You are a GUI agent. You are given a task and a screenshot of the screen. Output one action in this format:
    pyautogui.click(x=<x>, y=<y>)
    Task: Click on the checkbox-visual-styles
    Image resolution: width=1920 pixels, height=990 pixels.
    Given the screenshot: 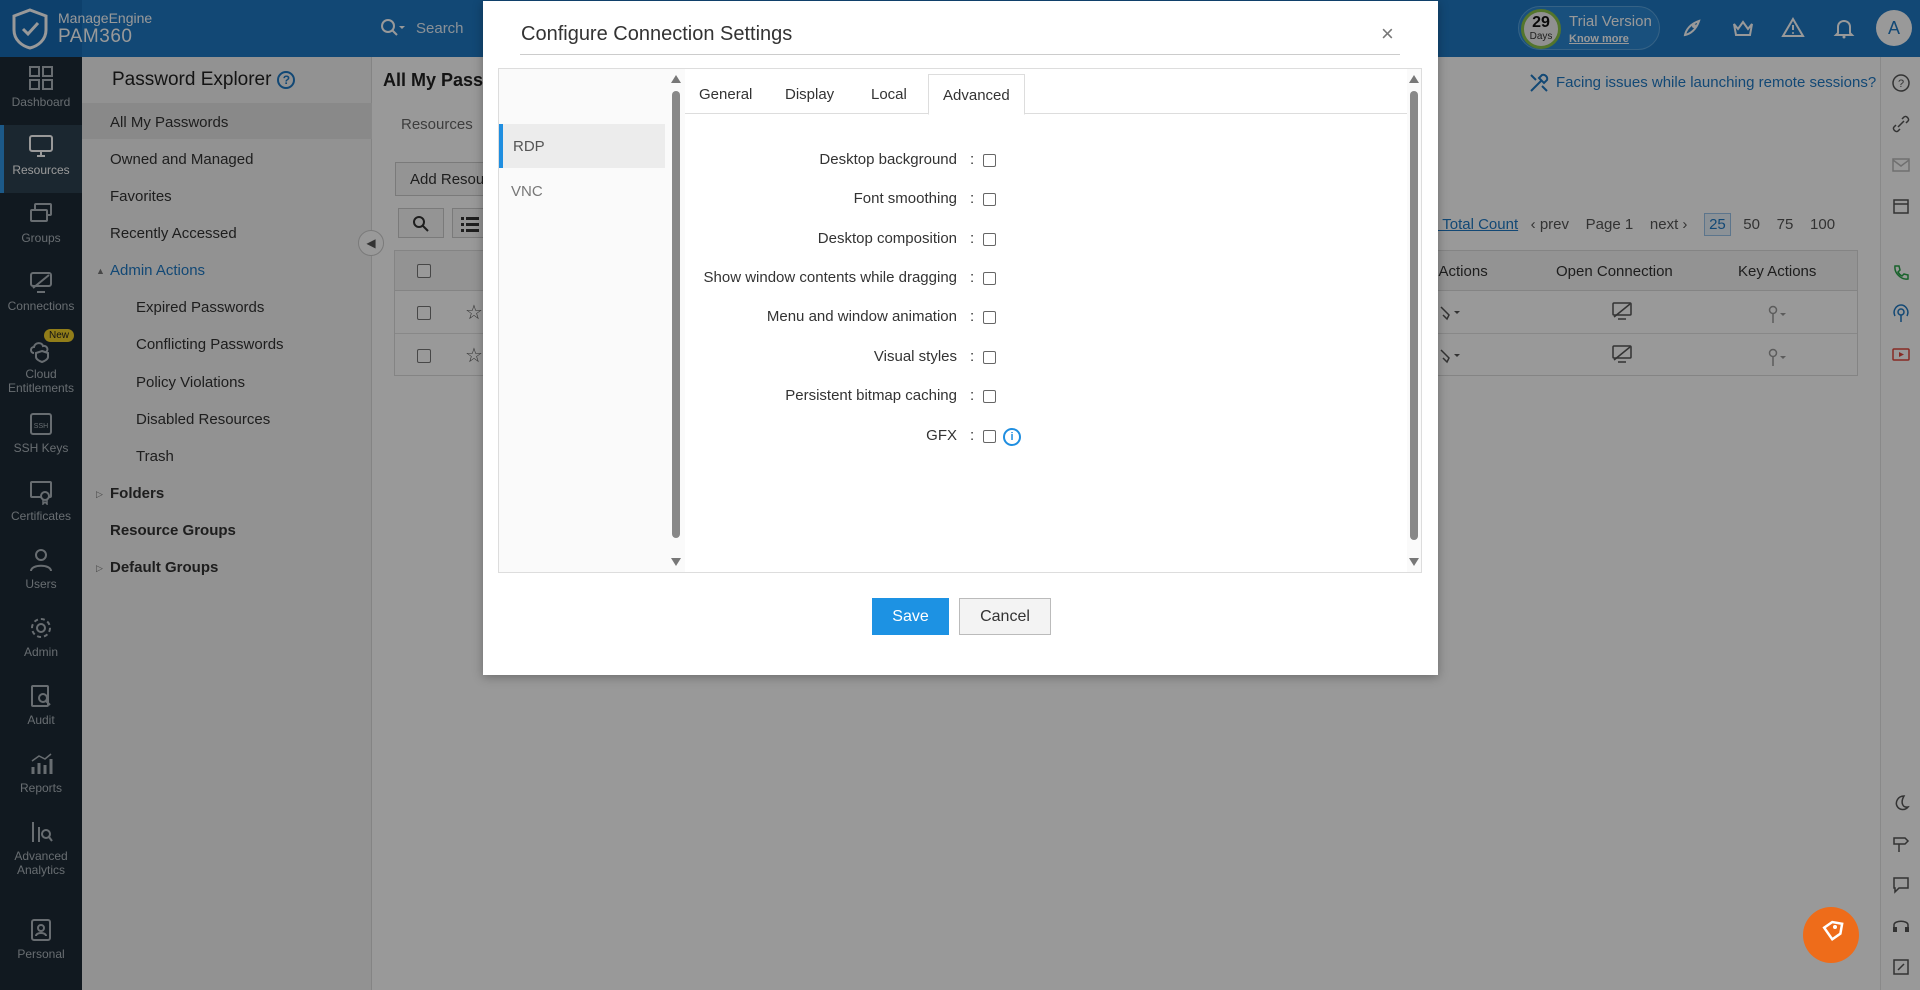 What is the action you would take?
    pyautogui.click(x=989, y=357)
    